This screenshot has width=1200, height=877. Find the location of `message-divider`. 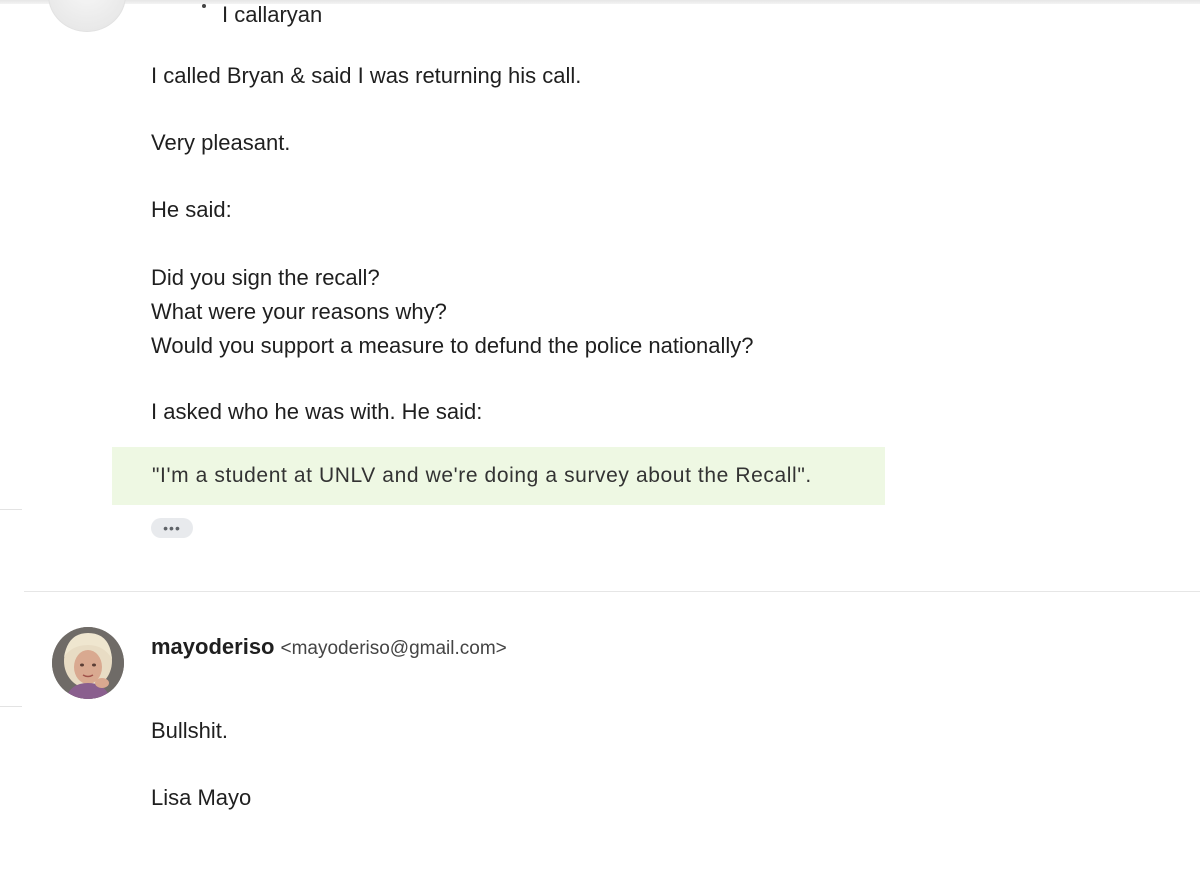

message-divider is located at coordinates (612, 591).